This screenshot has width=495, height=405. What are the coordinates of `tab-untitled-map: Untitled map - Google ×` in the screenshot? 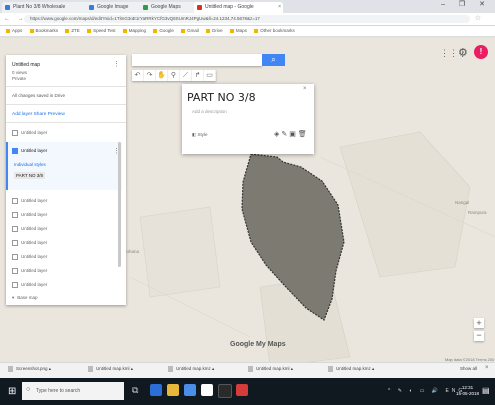 It's located at (238, 7).